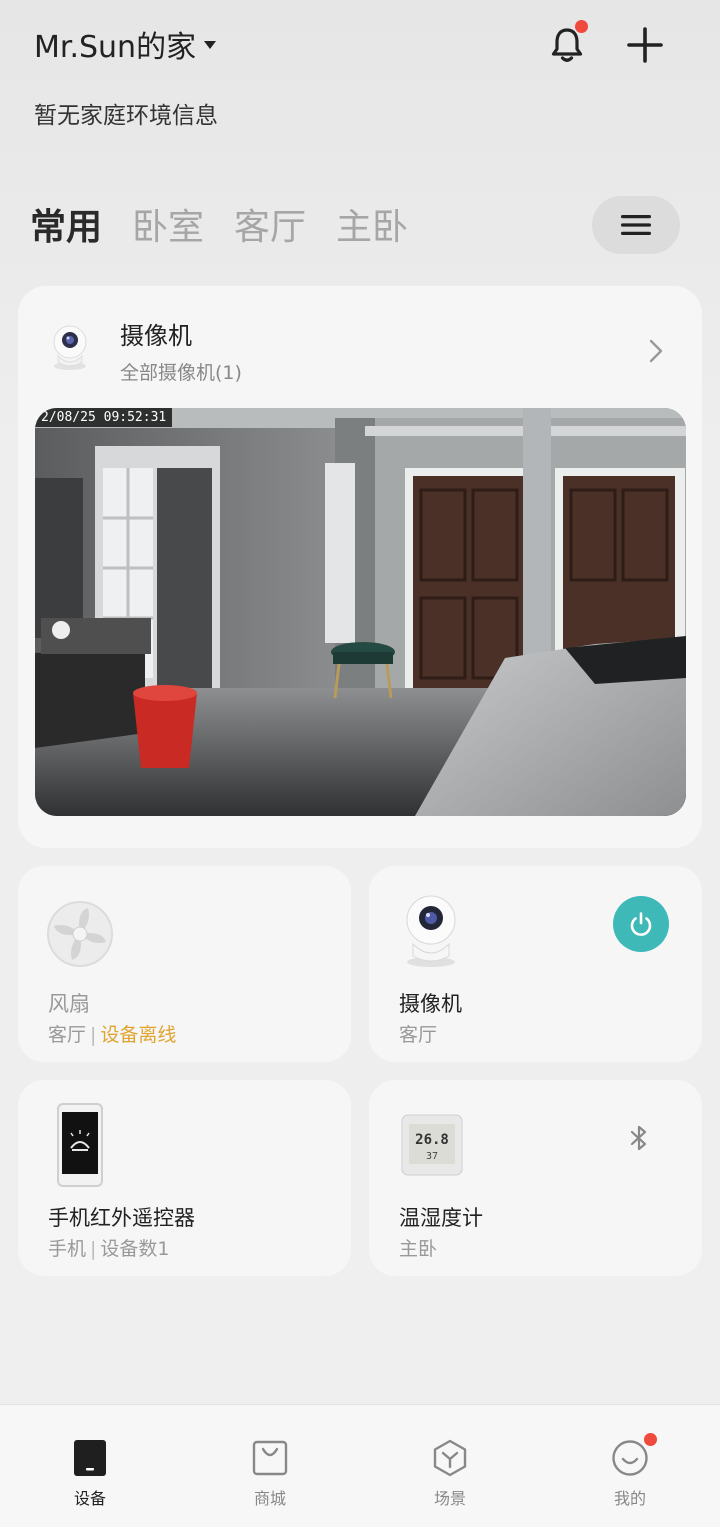 This screenshot has height=1527, width=720. Describe the element at coordinates (121, 1218) in the screenshot. I see `device-name: 手机红外遥控器` at that location.